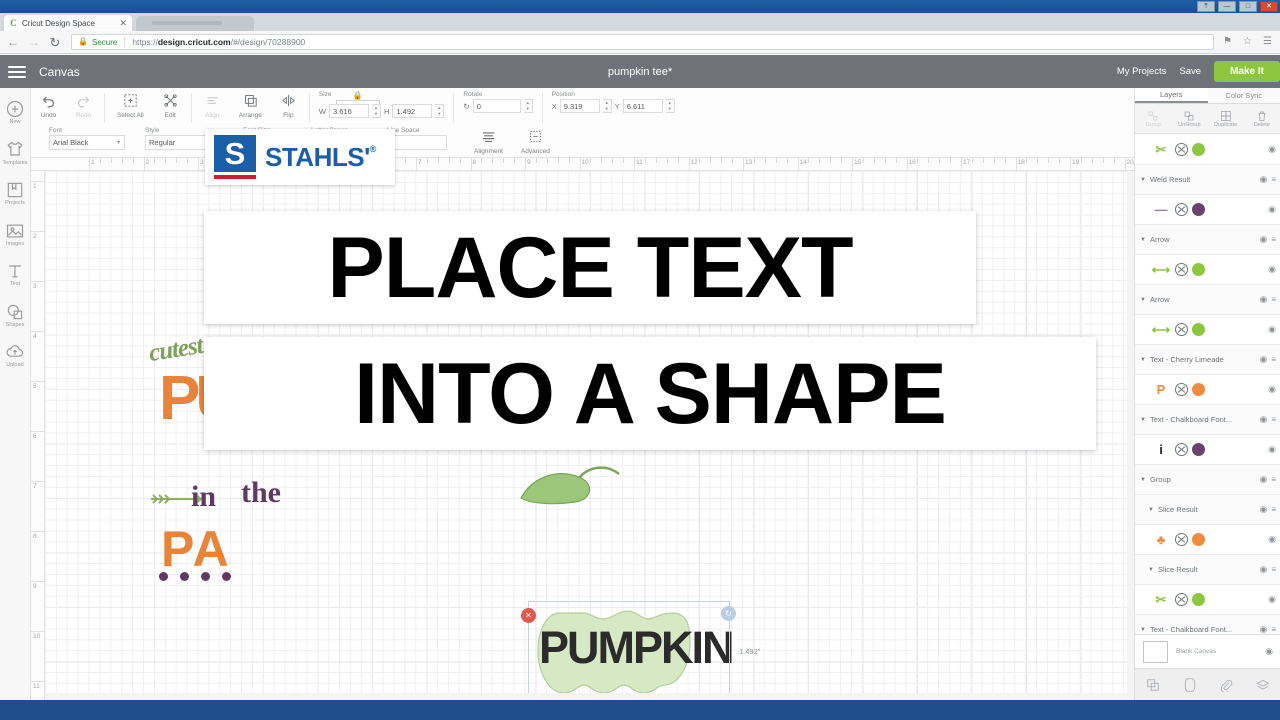  Describe the element at coordinates (288, 105) in the screenshot. I see `flip-button: Flip` at that location.